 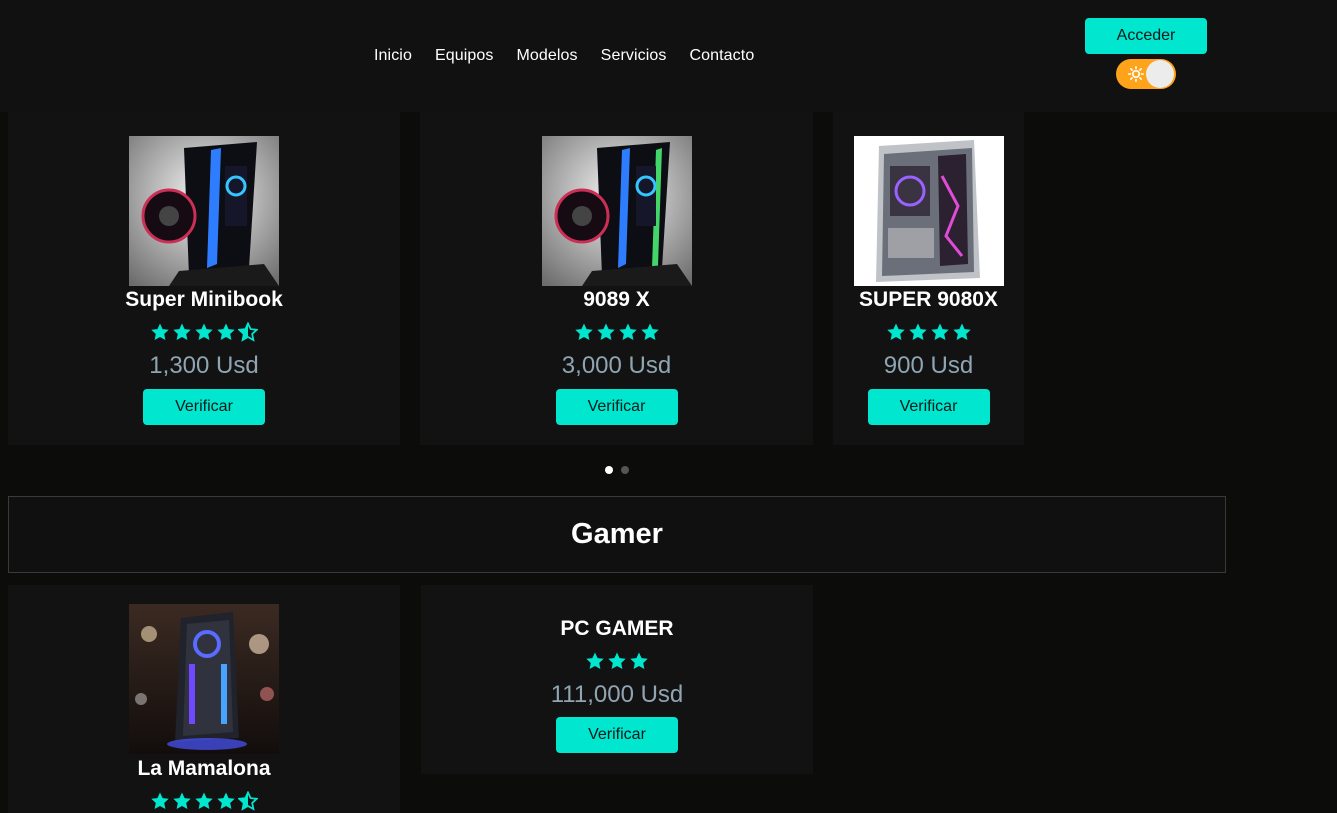 I want to click on nav-equipos: Equipos, so click(x=464, y=56).